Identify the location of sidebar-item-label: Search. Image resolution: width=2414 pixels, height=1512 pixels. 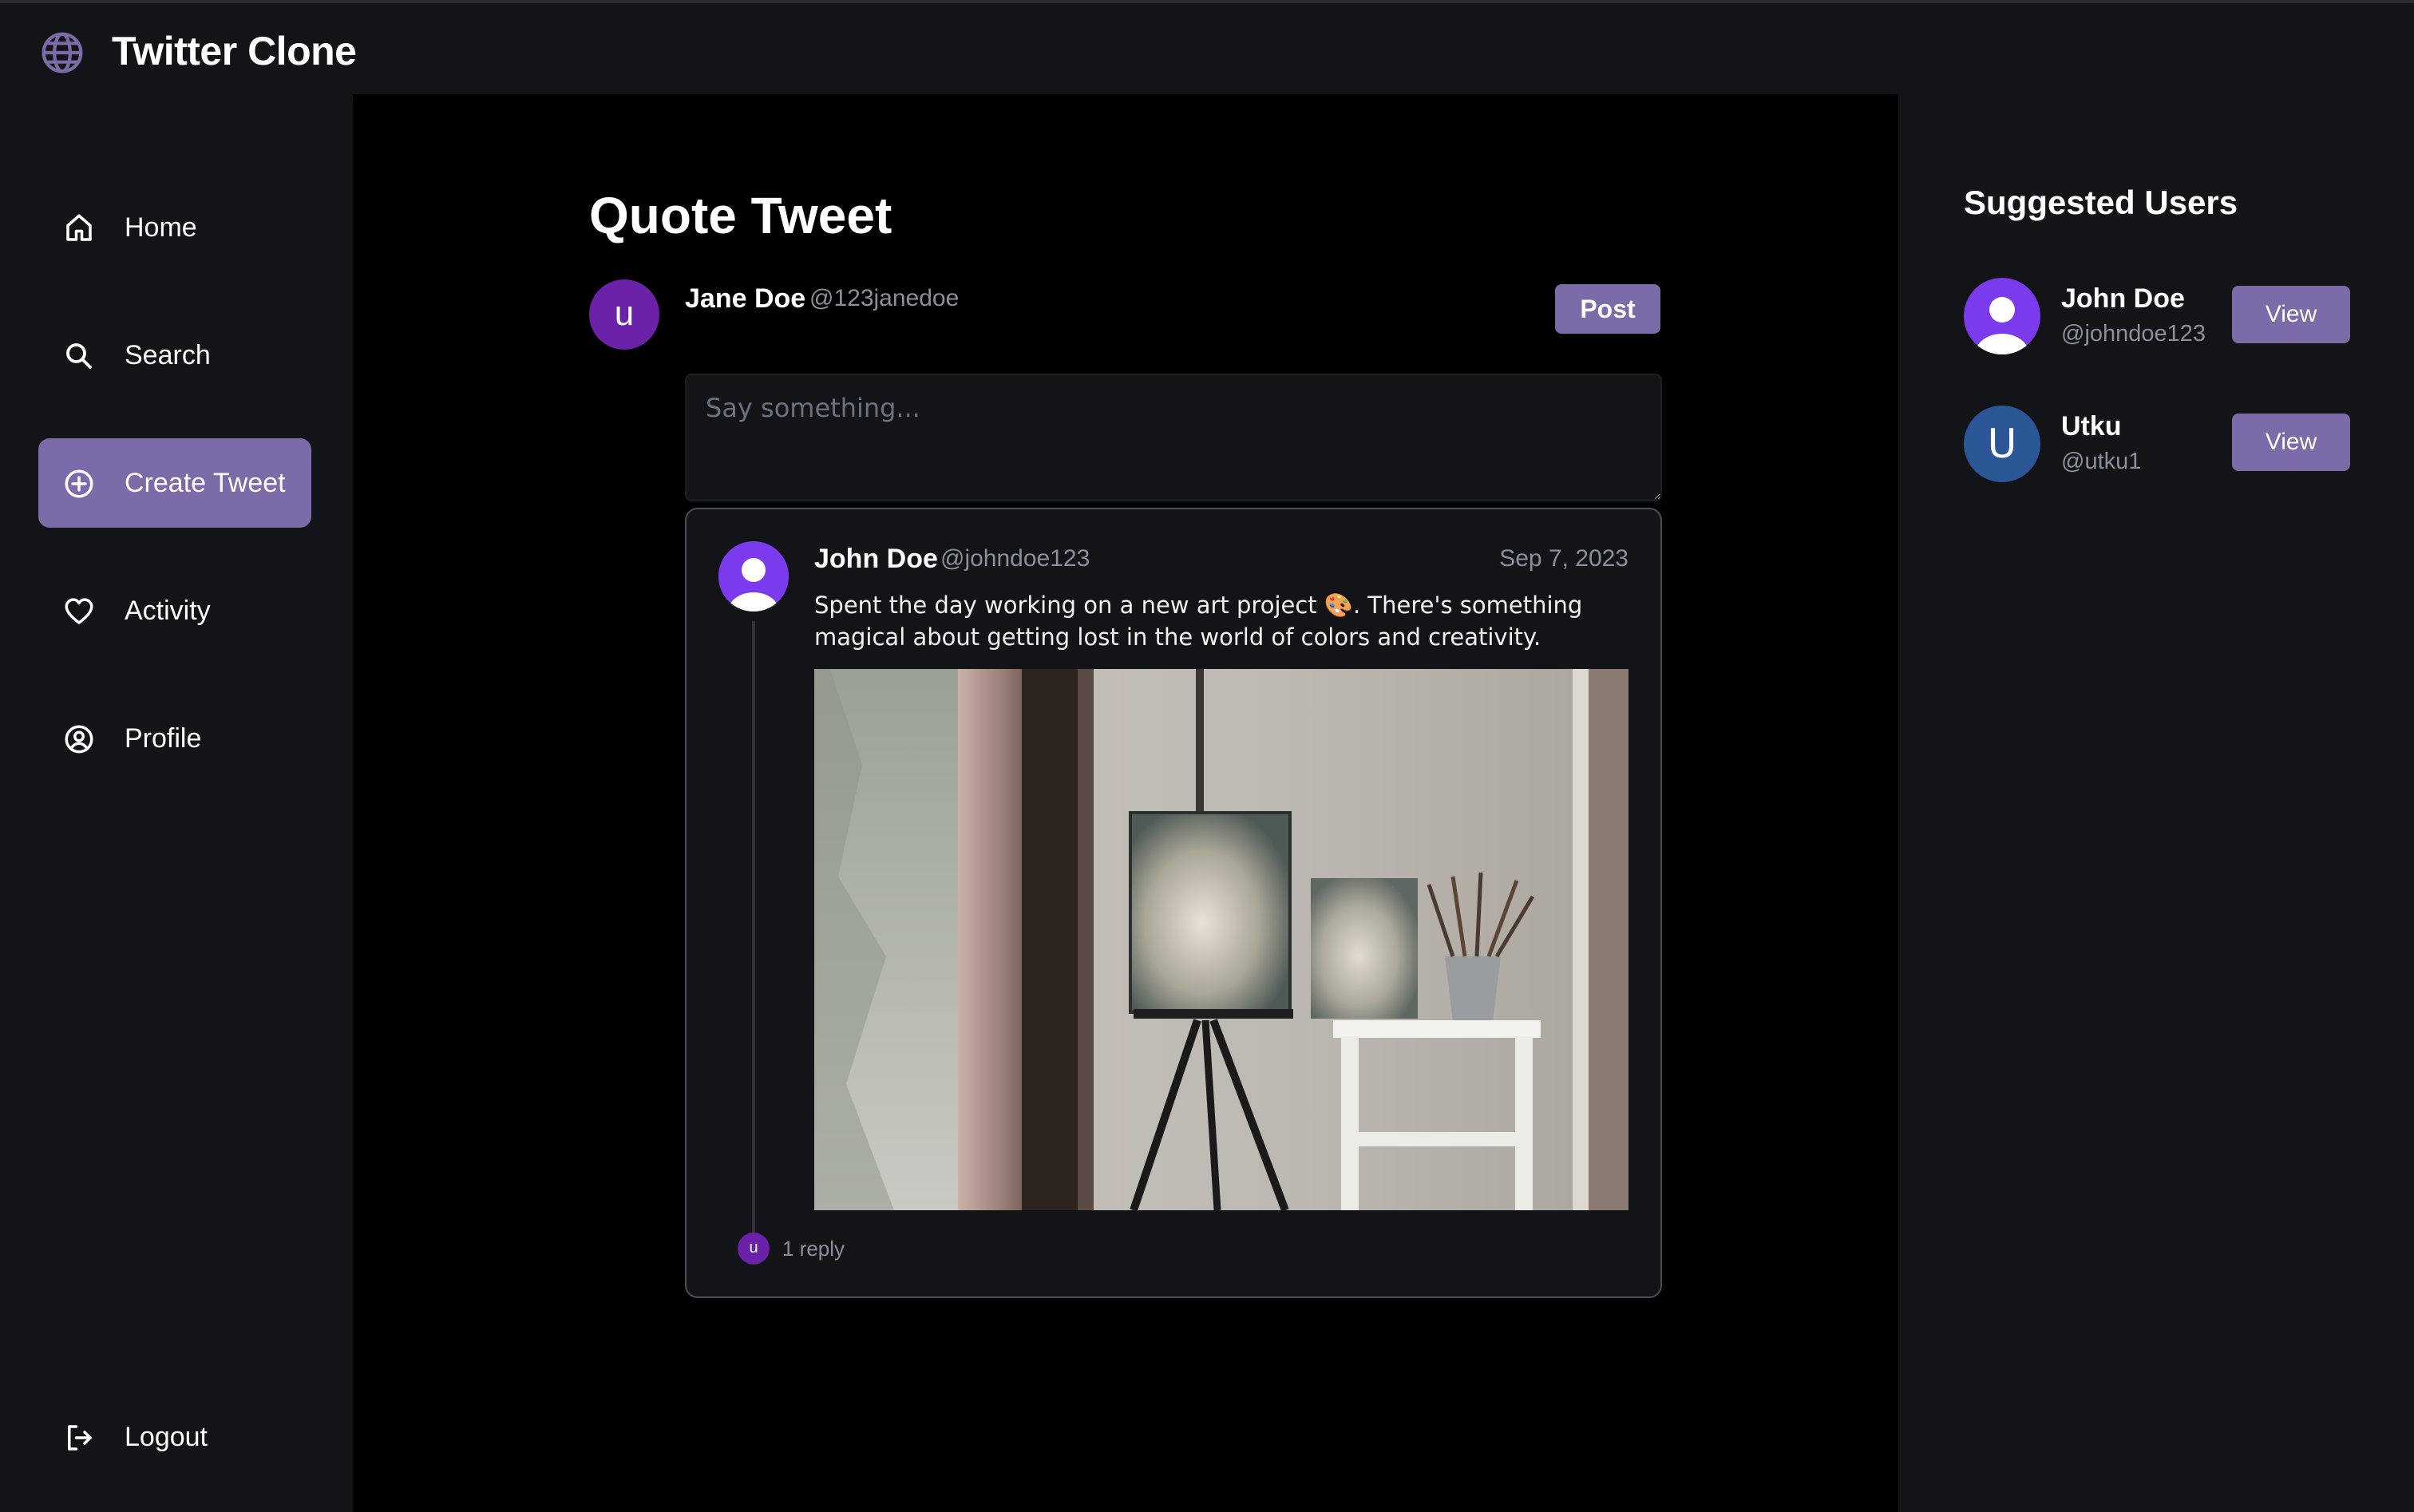
(168, 355).